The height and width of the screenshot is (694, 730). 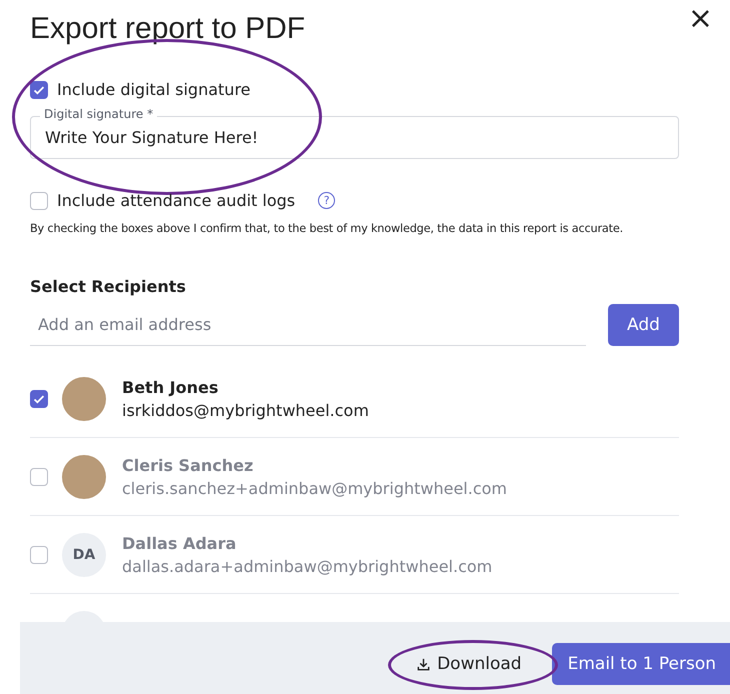 I want to click on recipient-name: Dallas Adara, so click(x=180, y=543).